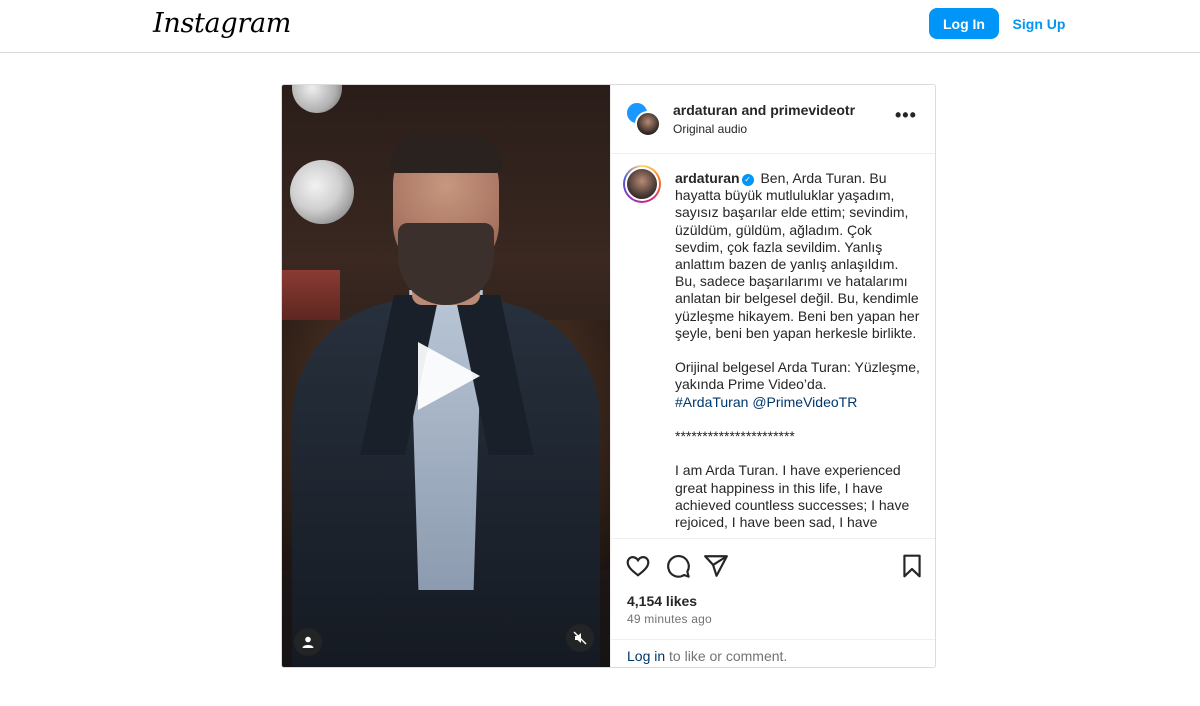 The image size is (1200, 706). I want to click on signup-button: Sign Up, so click(1039, 23).